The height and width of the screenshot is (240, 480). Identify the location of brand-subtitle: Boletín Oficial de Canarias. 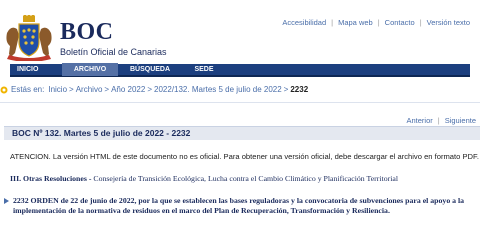
(113, 52).